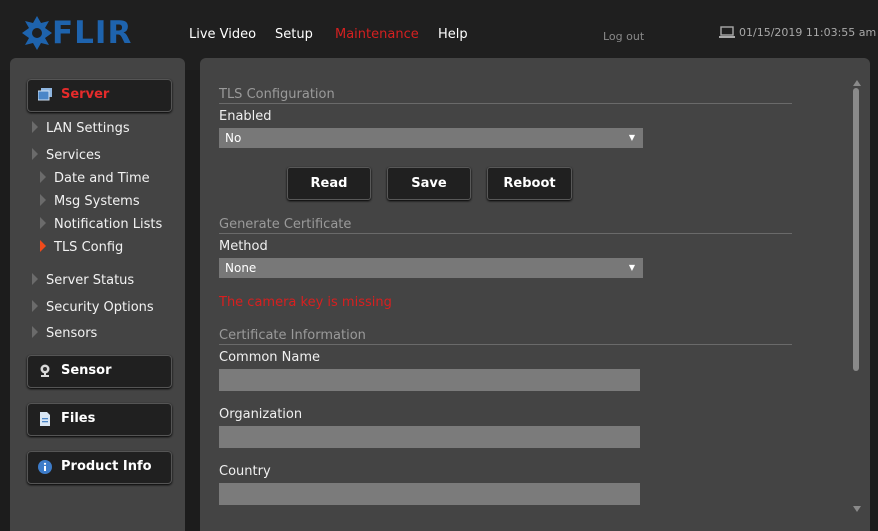  I want to click on datetime-display: 01/15/2019 11:03:55 am, so click(797, 32).